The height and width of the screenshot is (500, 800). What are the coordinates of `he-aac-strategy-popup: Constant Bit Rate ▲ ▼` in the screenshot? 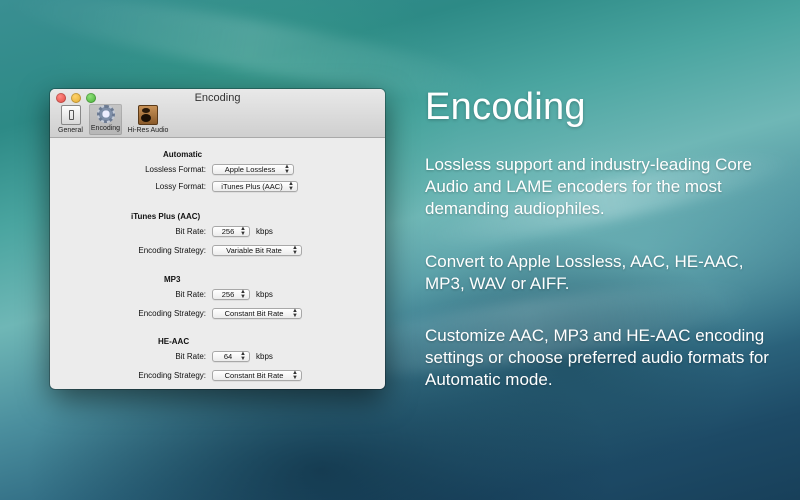 It's located at (257, 375).